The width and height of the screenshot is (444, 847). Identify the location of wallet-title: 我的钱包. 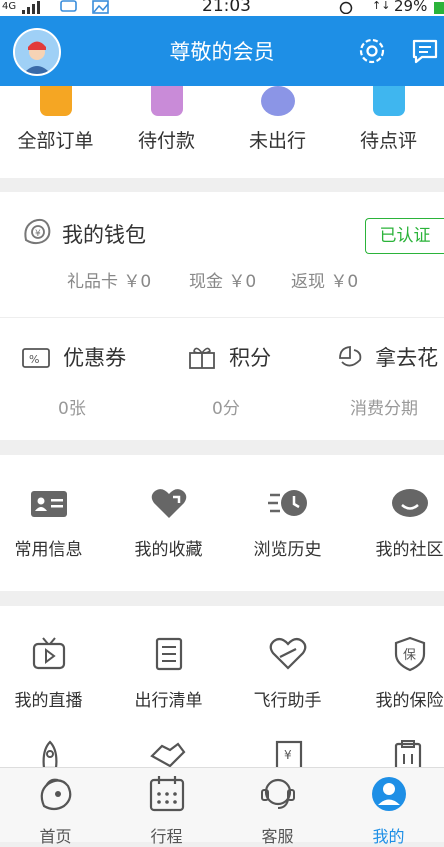
(104, 235).